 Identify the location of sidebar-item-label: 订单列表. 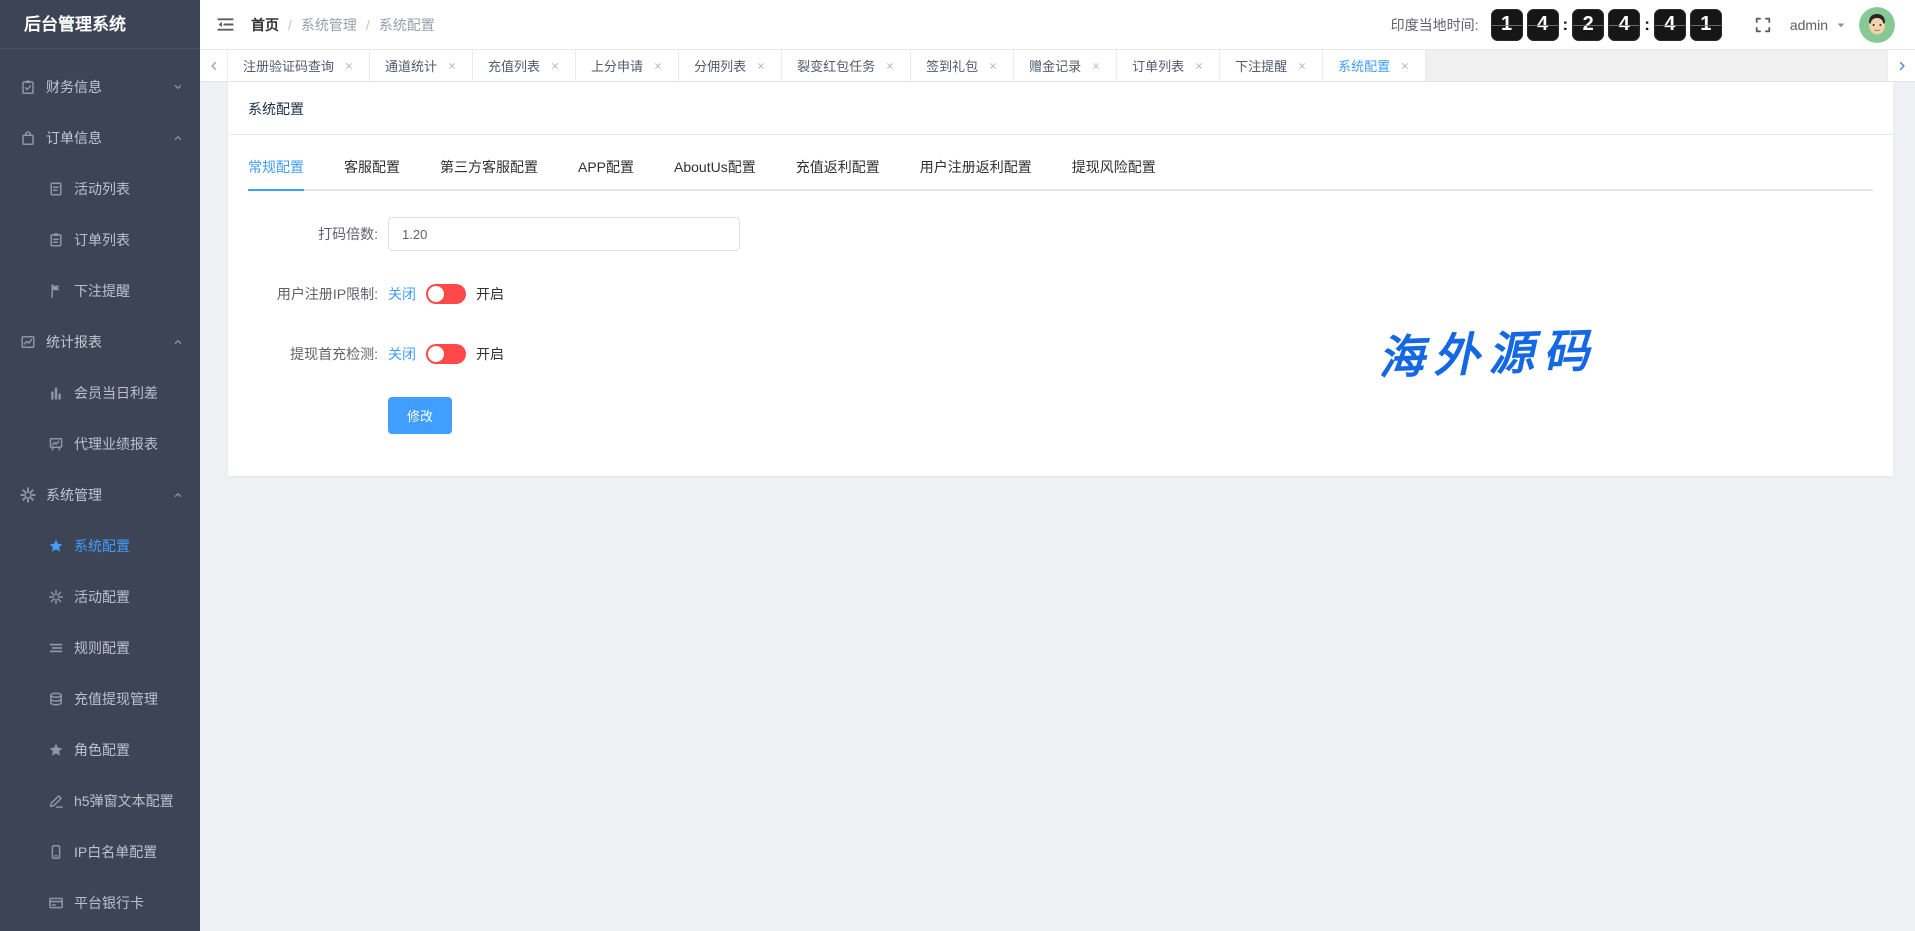
(102, 239).